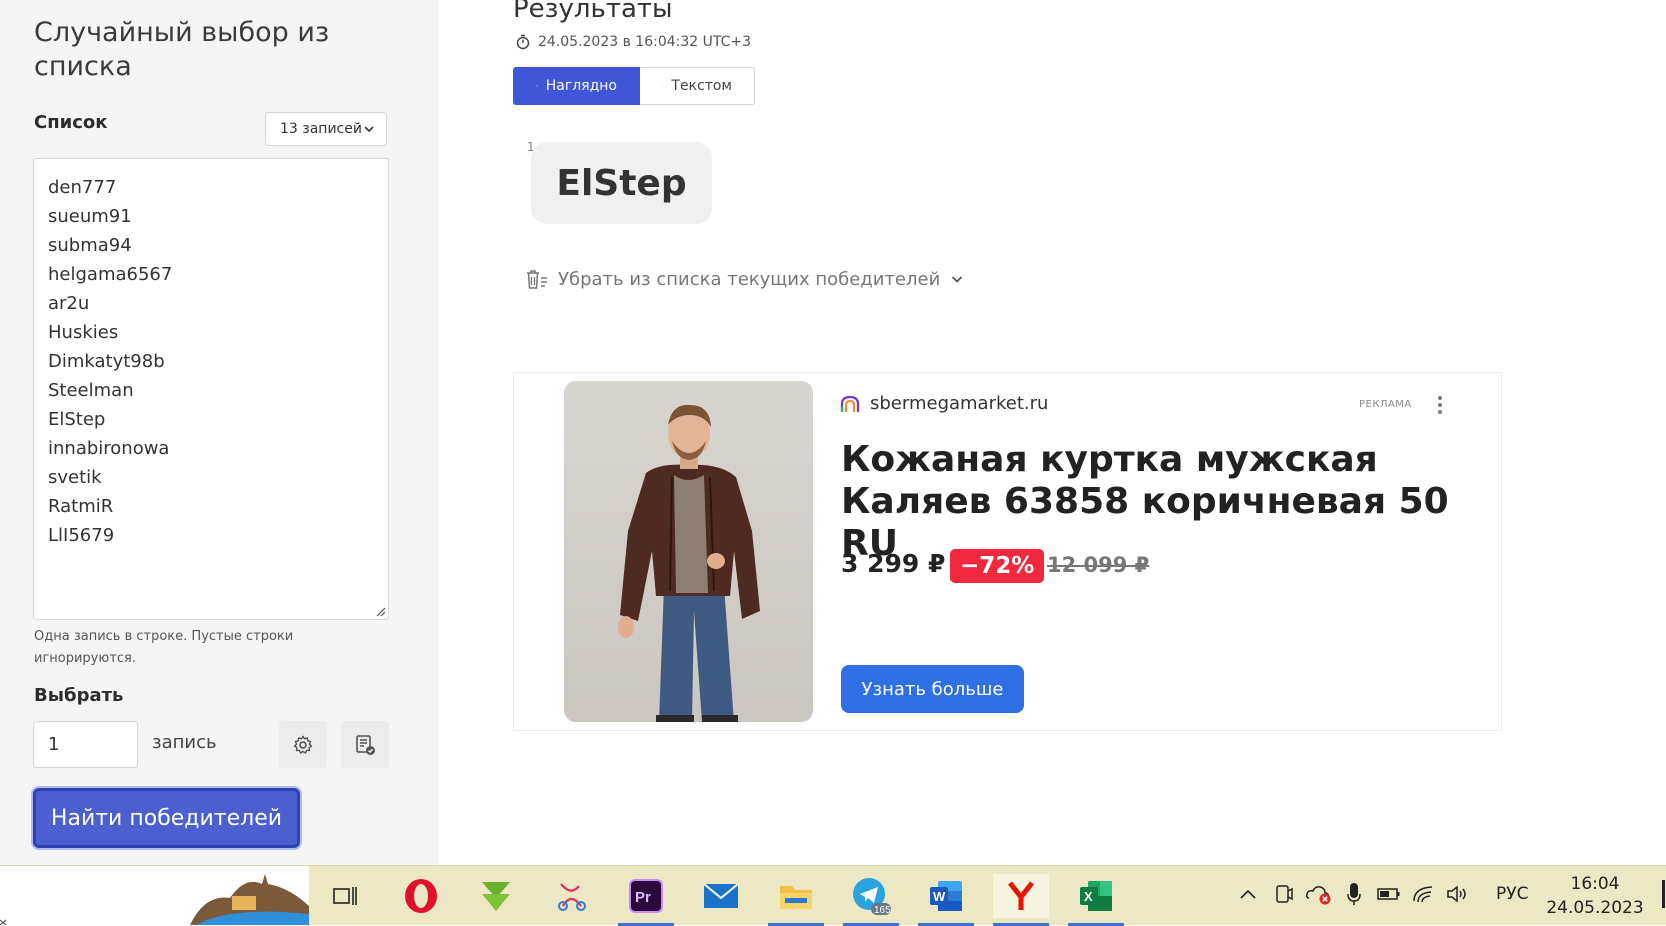 The image size is (1666, 926). Describe the element at coordinates (365, 744) in the screenshot. I see `export-button` at that location.